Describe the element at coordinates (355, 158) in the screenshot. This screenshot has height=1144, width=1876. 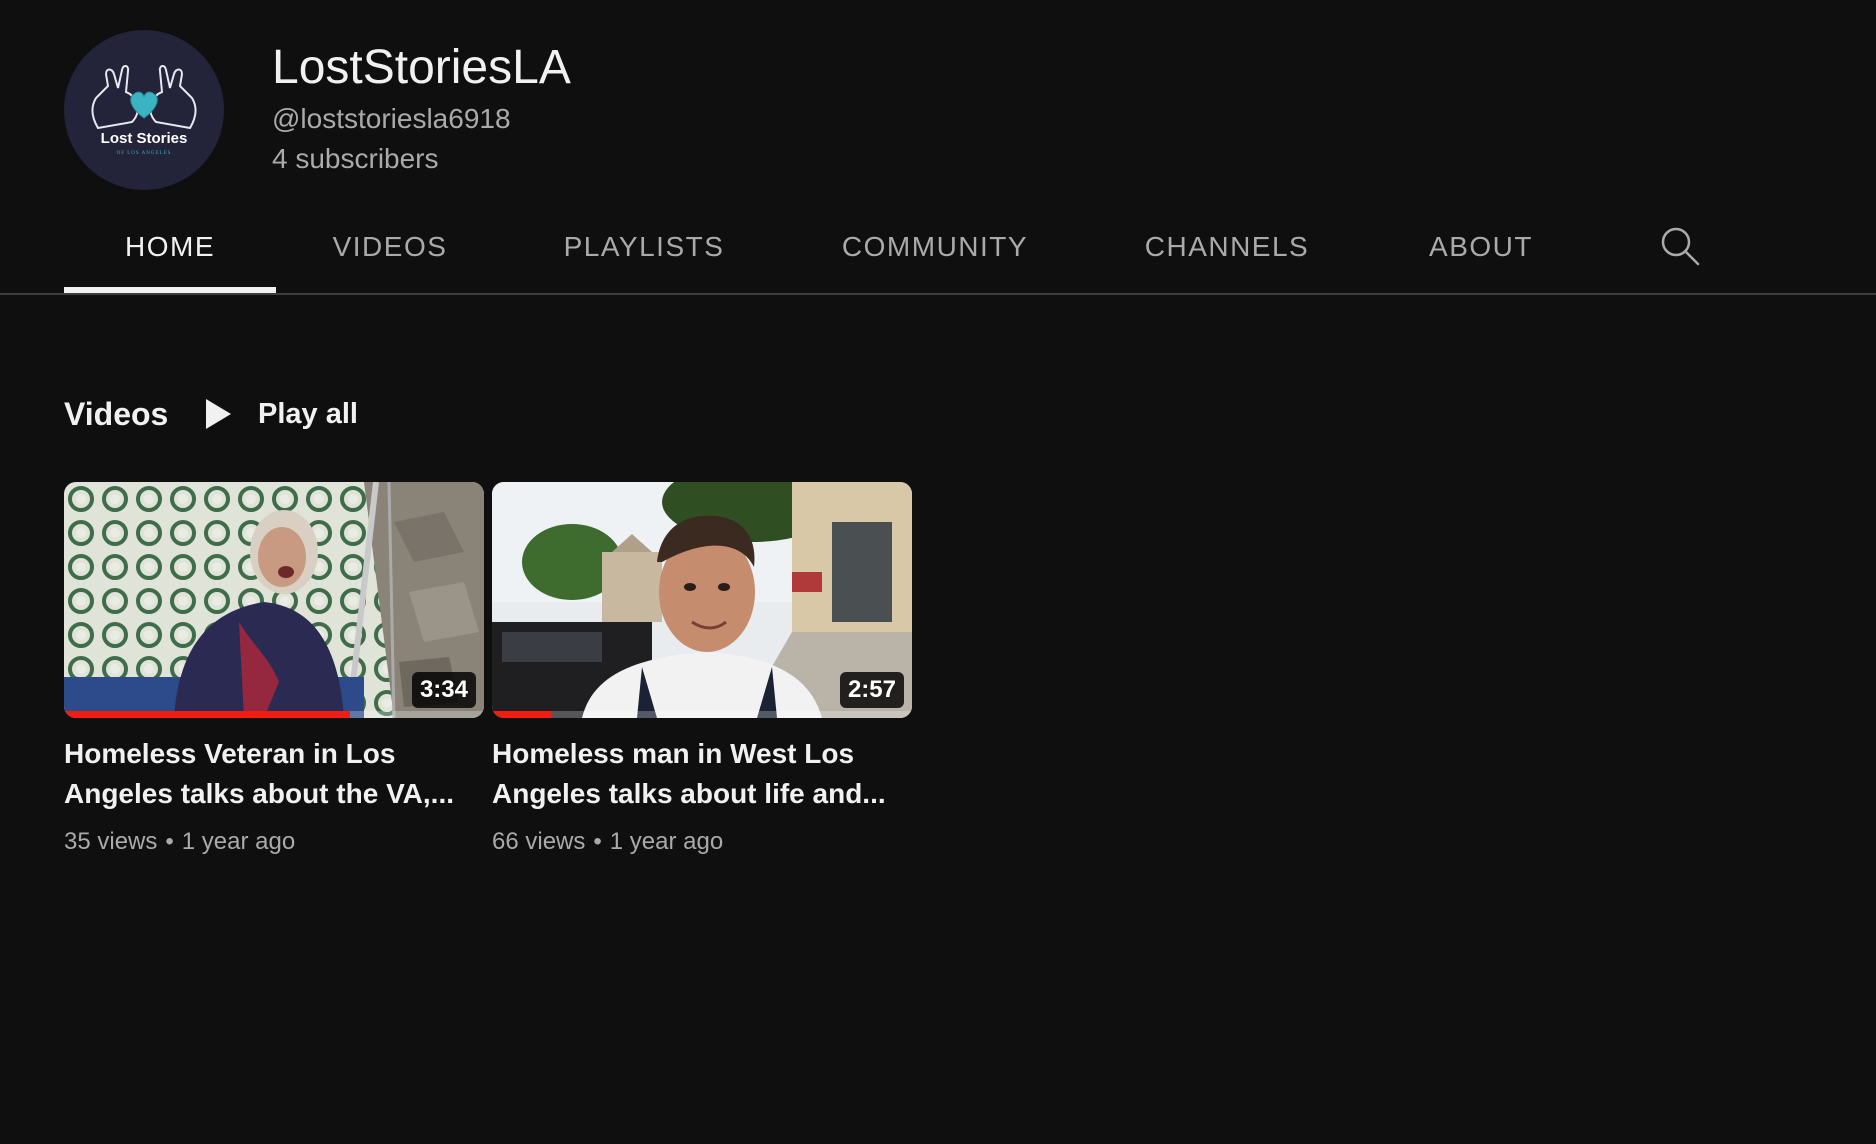
I see `subscriber-count: 4 subscribers` at that location.